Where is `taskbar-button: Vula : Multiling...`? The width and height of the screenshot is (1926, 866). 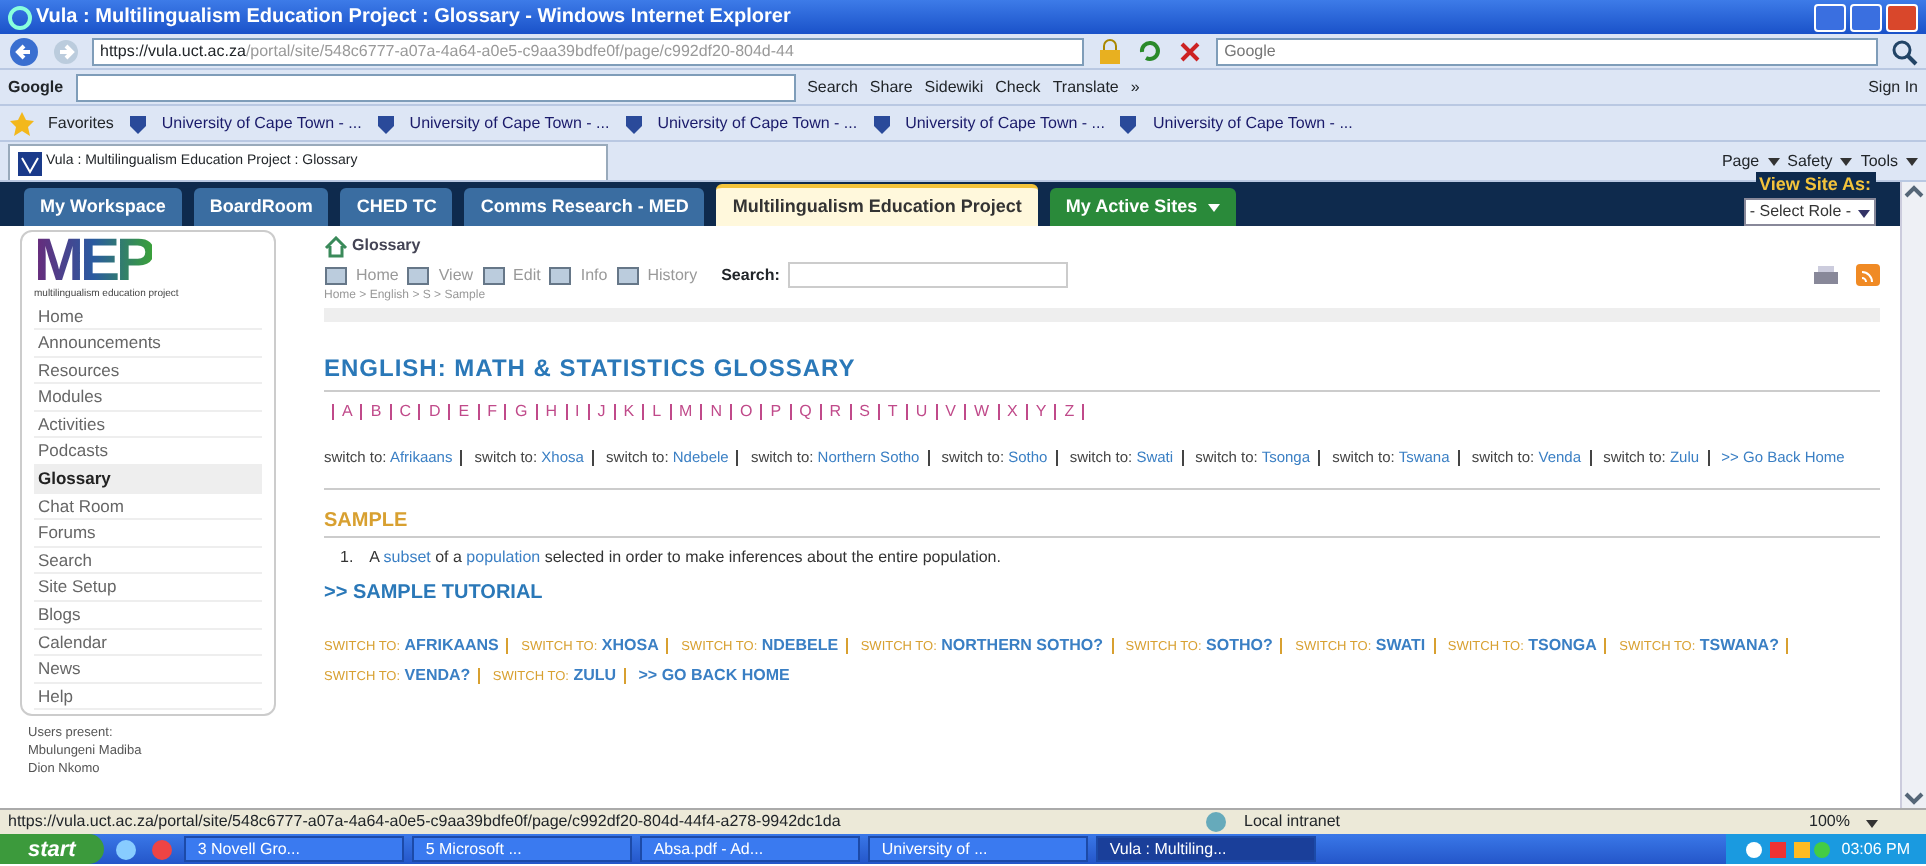 taskbar-button: Vula : Multiling... is located at coordinates (1205, 849).